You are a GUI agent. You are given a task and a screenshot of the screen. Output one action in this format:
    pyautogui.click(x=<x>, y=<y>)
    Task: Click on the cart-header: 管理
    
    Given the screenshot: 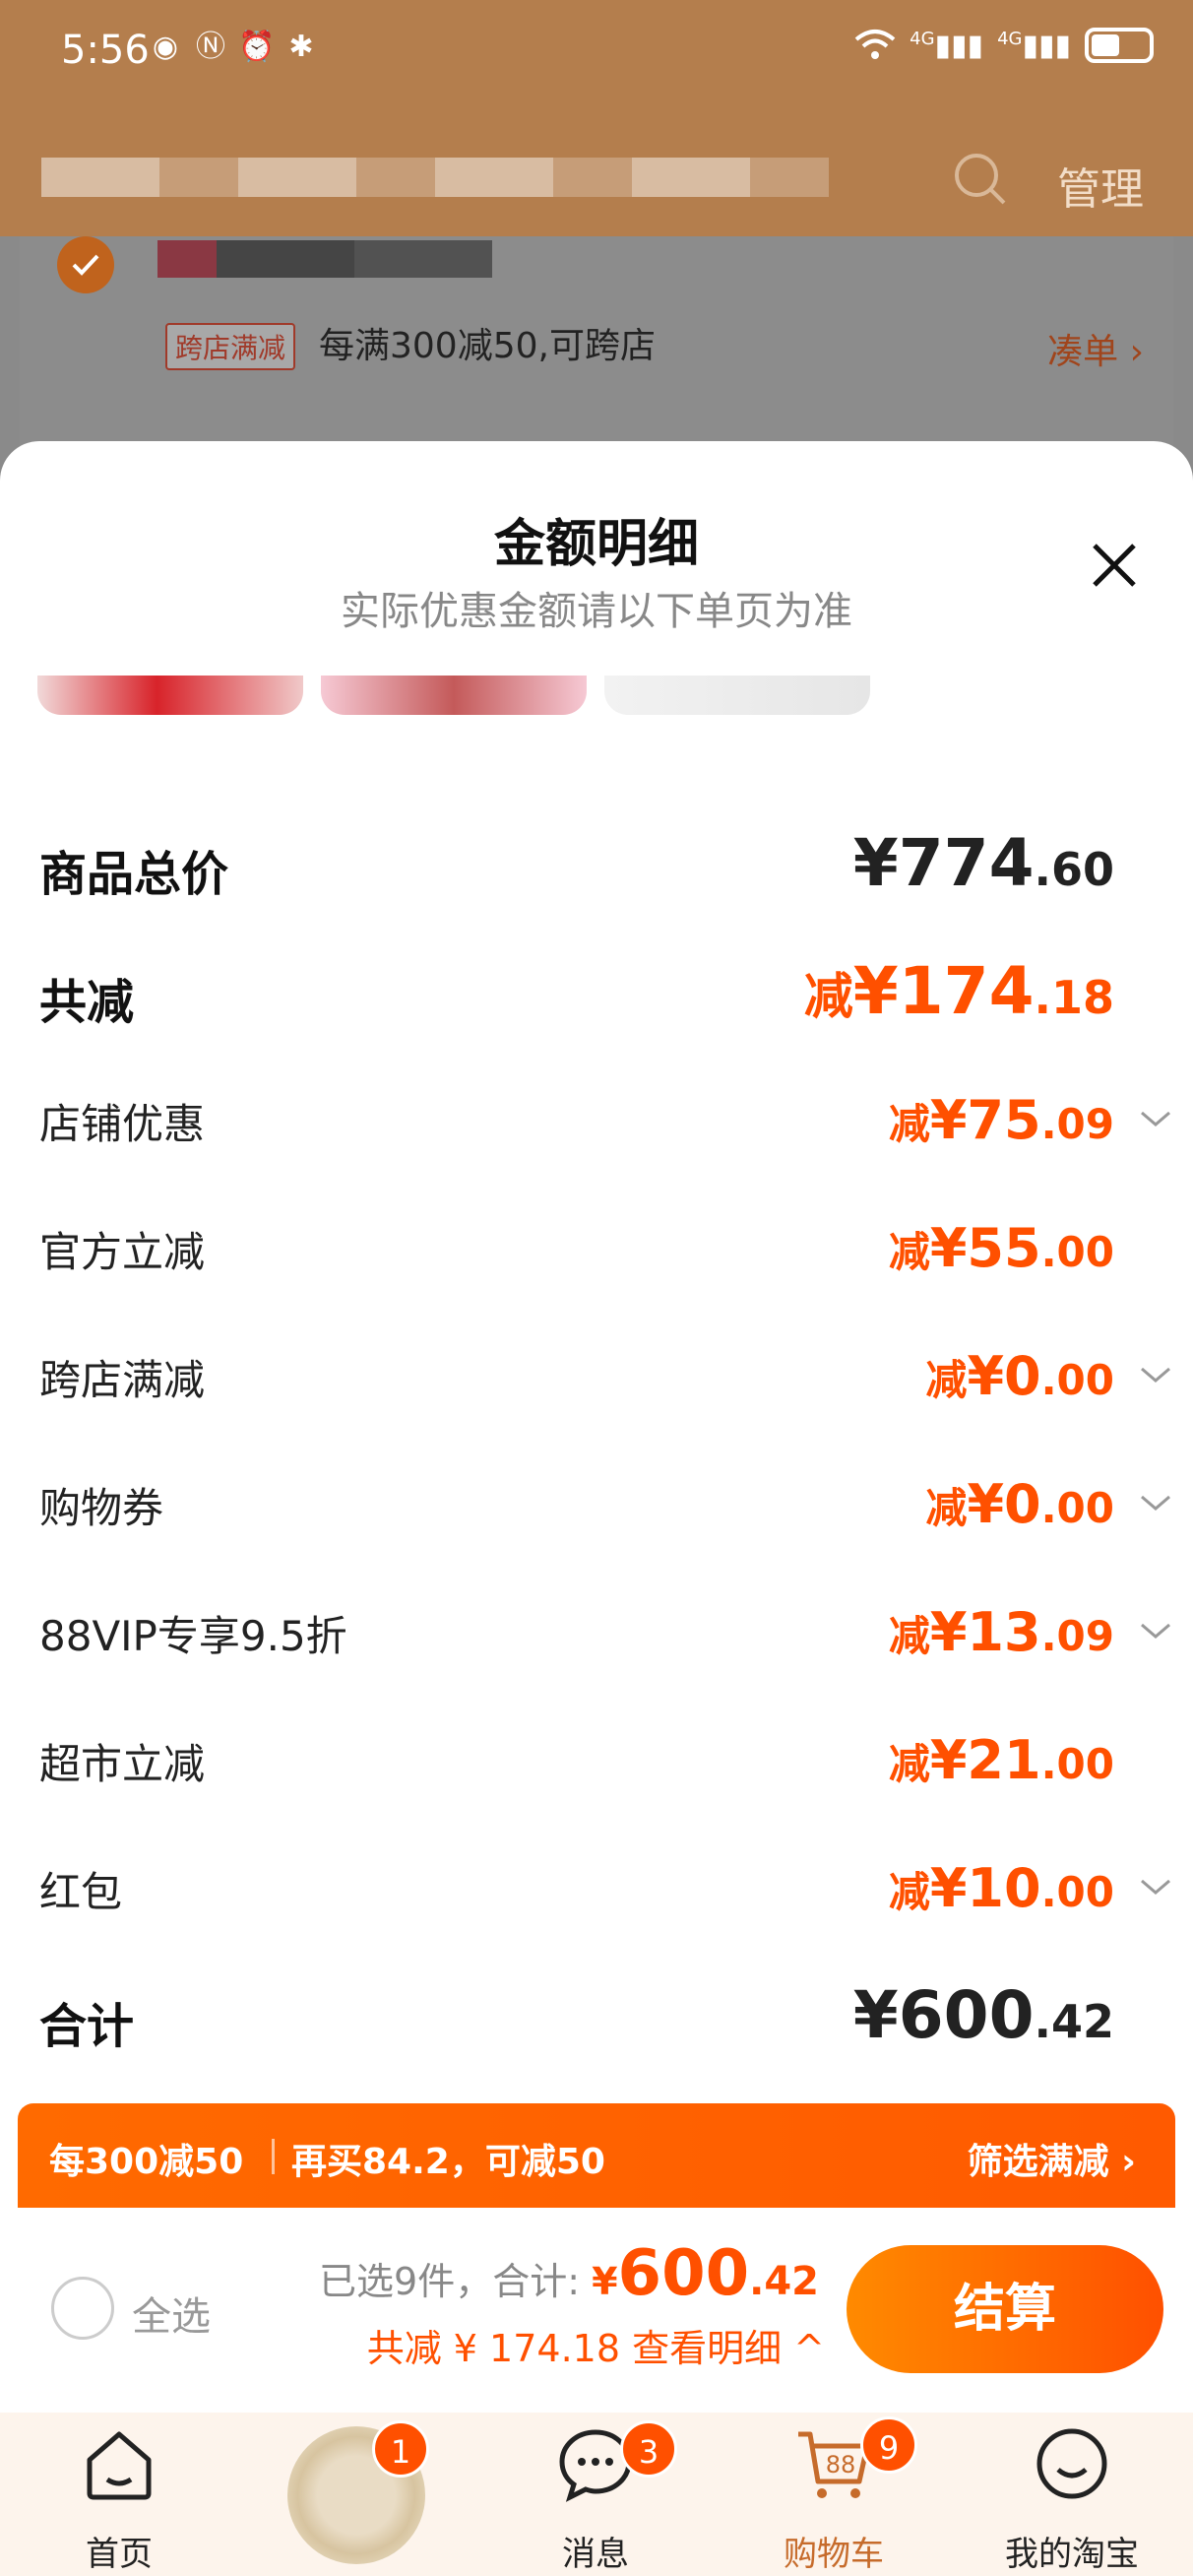 What is the action you would take?
    pyautogui.click(x=596, y=177)
    